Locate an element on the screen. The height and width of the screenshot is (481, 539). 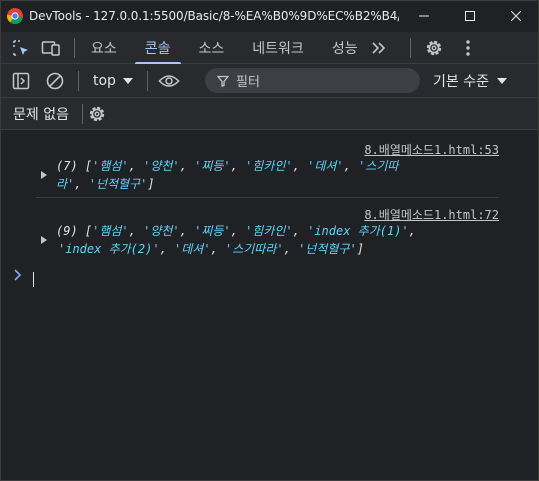
console-input-cursor is located at coordinates (33, 279).